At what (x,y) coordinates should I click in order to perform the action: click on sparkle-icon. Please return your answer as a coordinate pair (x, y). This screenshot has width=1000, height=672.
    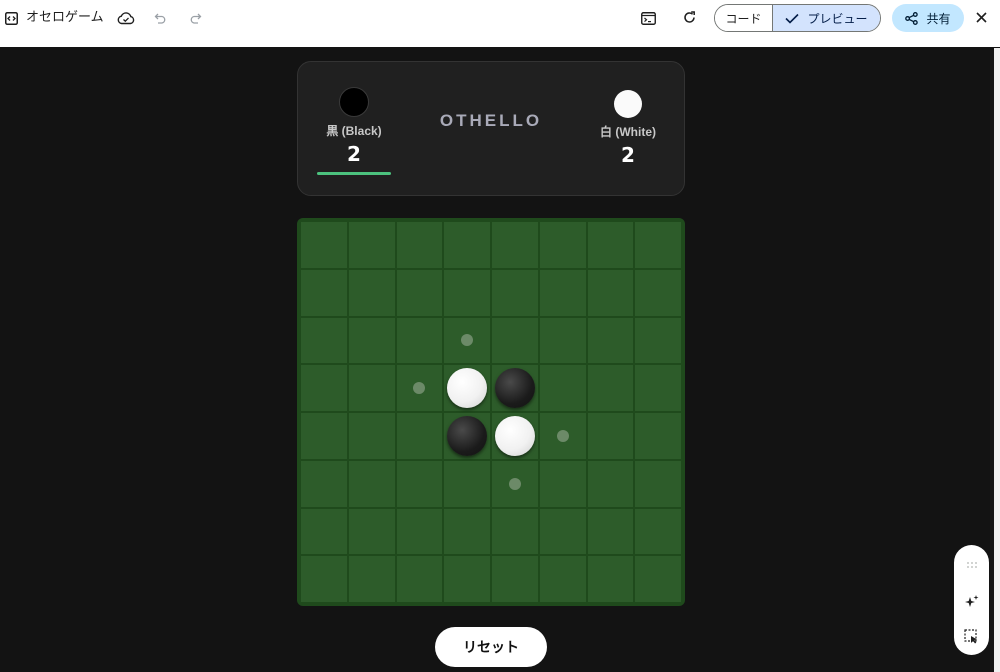
    Looking at the image, I should click on (971, 602).